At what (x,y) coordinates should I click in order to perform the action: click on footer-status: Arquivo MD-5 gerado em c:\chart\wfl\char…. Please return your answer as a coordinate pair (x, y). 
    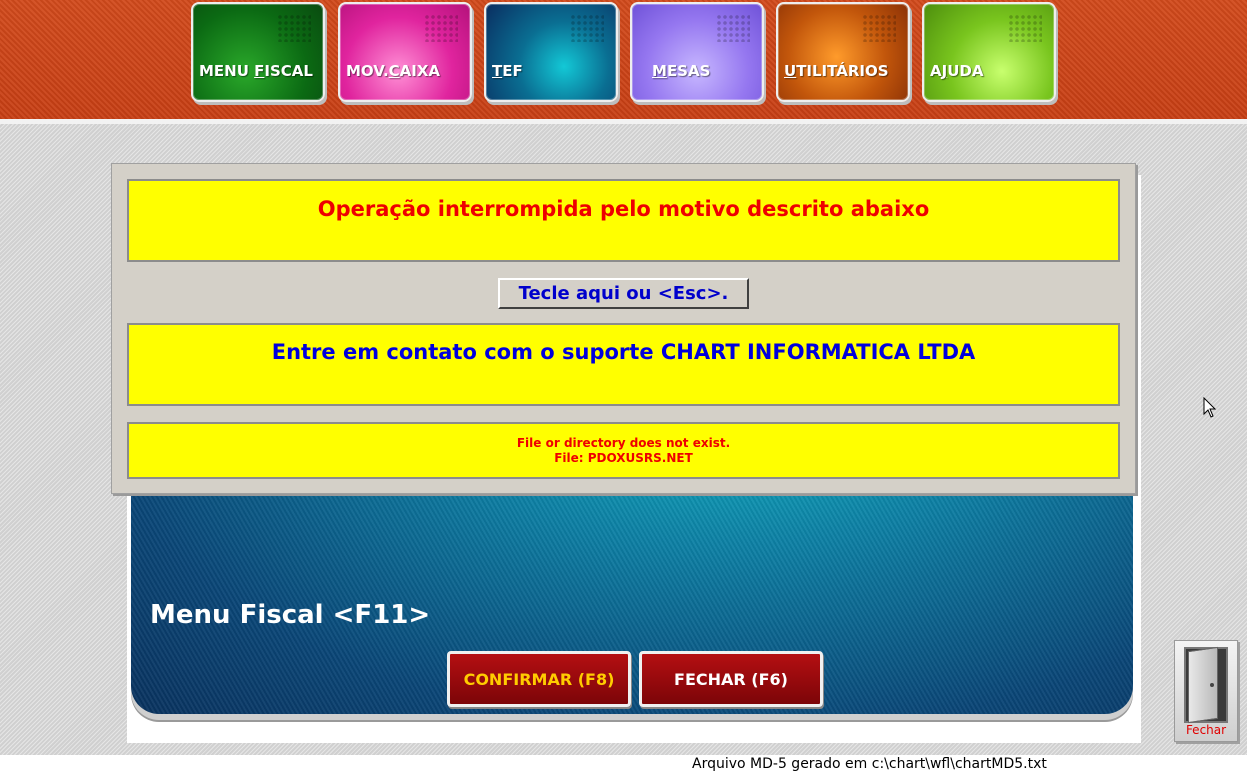
    Looking at the image, I should click on (869, 764).